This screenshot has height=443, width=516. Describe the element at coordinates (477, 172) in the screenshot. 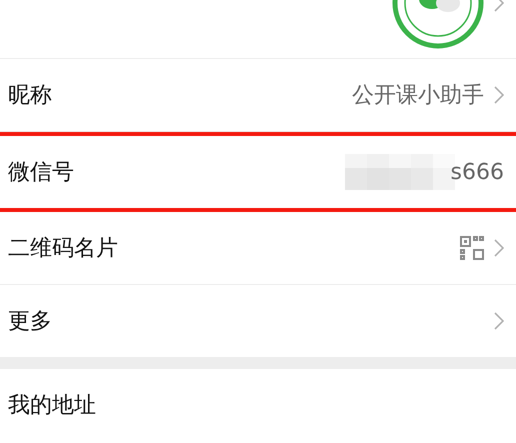

I see `row-value: s666` at that location.